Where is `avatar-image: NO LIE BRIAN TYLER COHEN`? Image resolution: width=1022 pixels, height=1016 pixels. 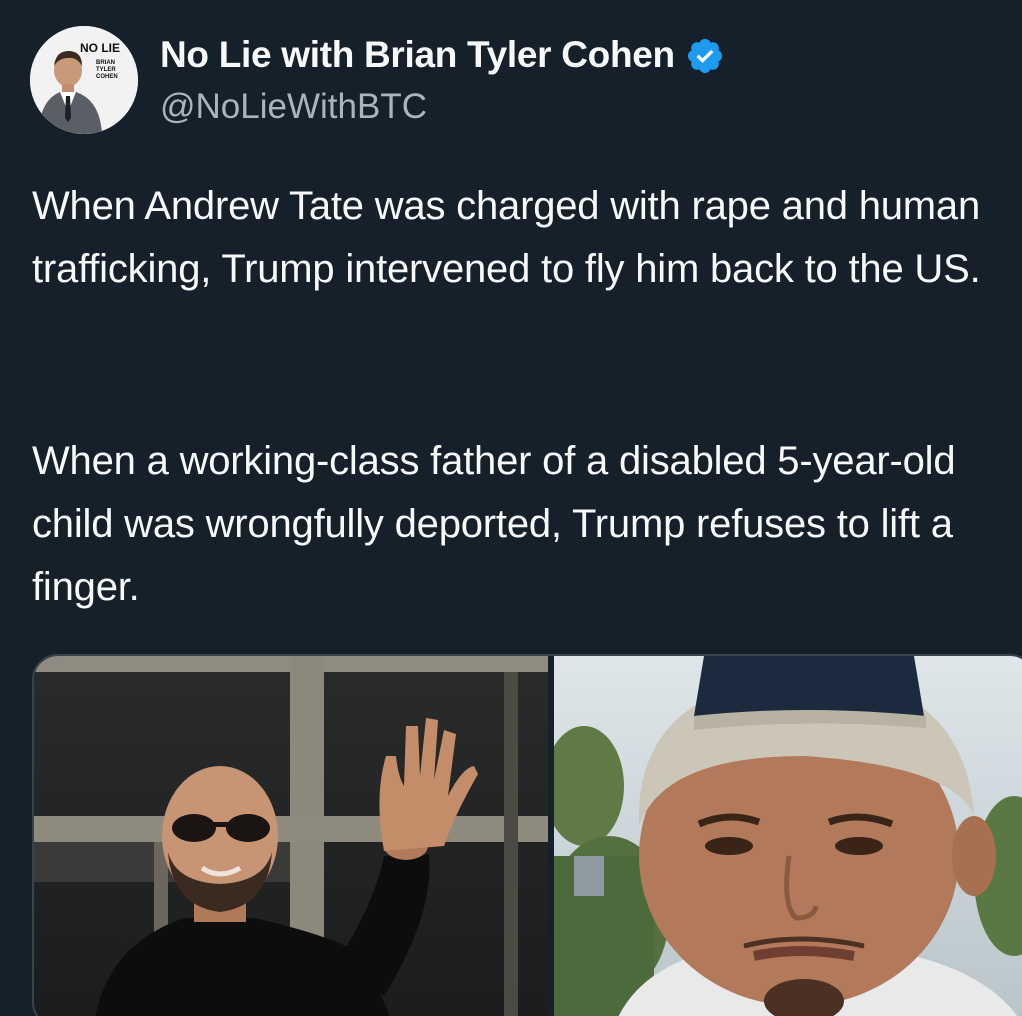
avatar-image: NO LIE BRIAN TYLER COHEN is located at coordinates (84, 80).